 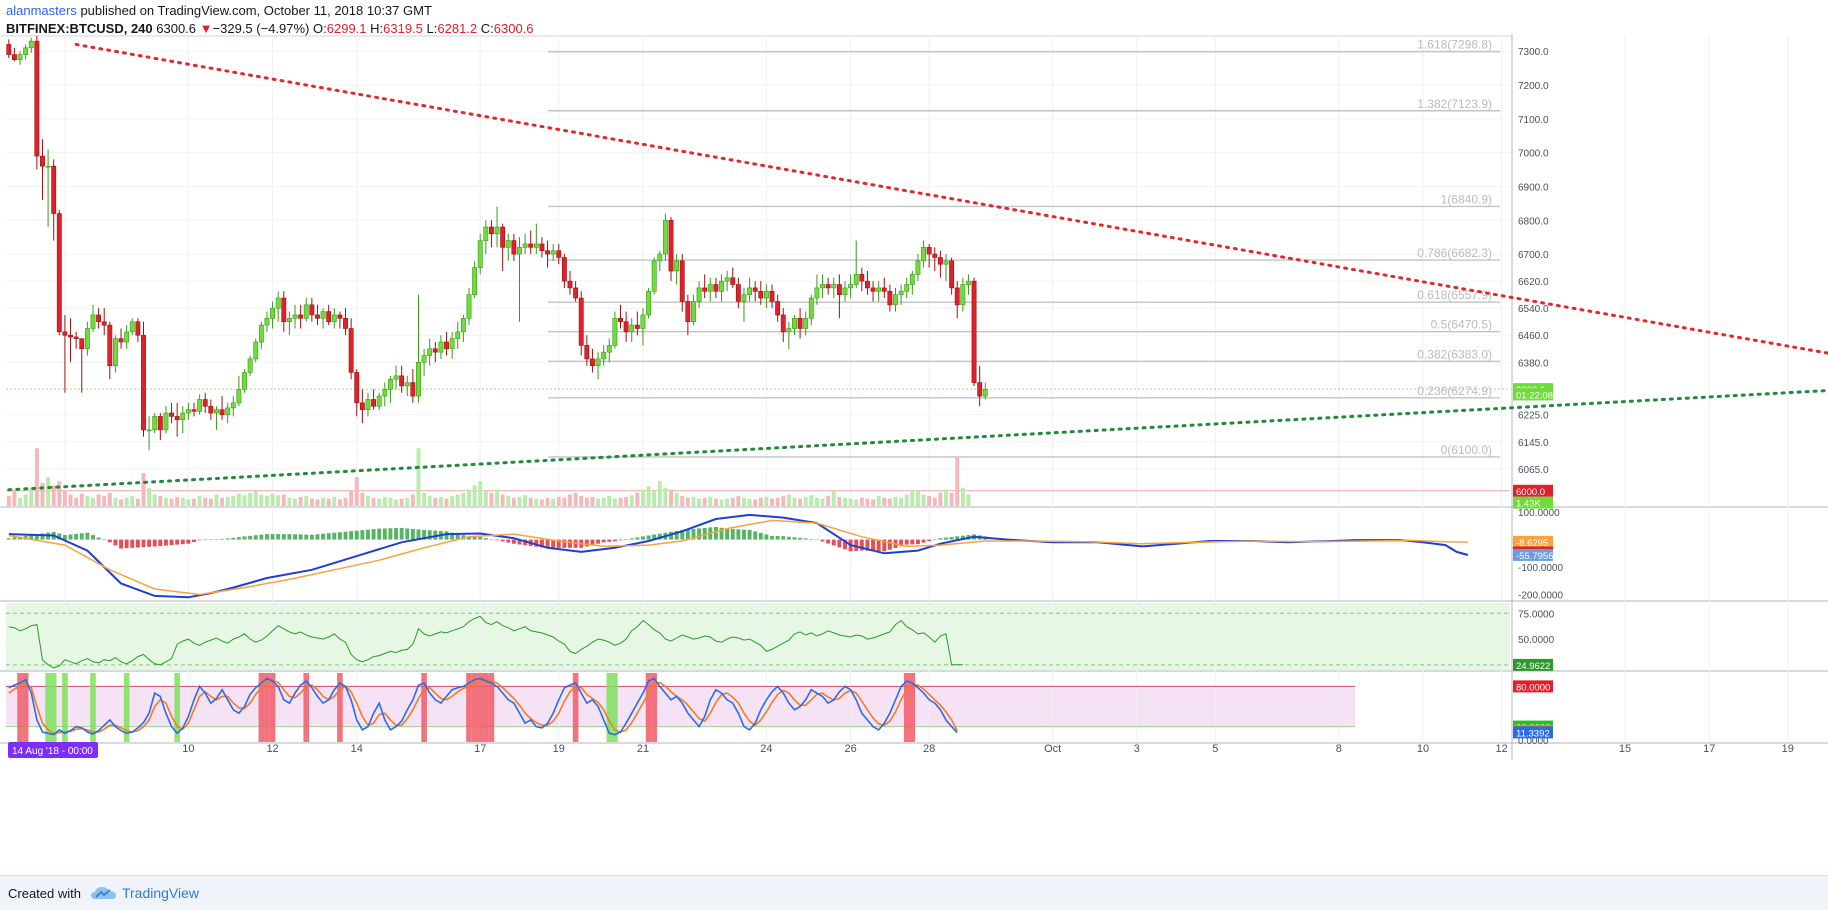 I want to click on x-axis-tick: 14, so click(x=357, y=749).